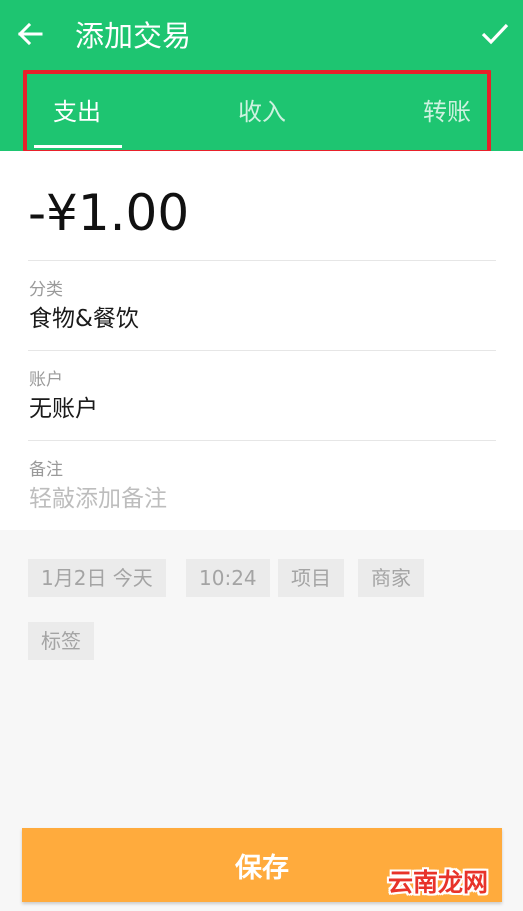  Describe the element at coordinates (77, 112) in the screenshot. I see `tab-expense: 支出` at that location.